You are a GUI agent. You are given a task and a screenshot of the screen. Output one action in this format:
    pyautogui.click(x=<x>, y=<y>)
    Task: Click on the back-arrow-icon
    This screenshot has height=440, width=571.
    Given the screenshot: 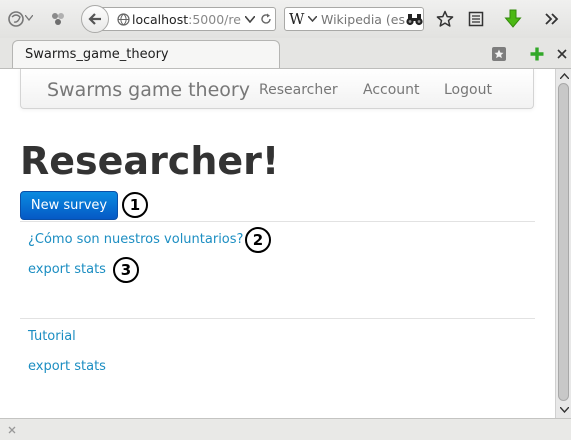 What is the action you would take?
    pyautogui.click(x=95, y=19)
    